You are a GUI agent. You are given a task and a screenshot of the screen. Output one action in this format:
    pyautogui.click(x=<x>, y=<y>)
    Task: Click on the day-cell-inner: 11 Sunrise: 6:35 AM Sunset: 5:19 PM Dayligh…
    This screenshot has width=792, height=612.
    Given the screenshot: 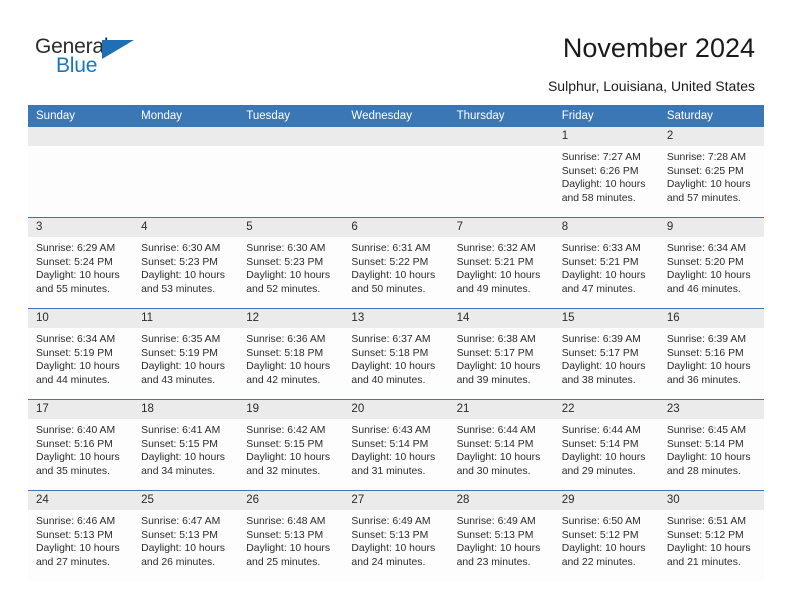 What is the action you would take?
    pyautogui.click(x=186, y=354)
    